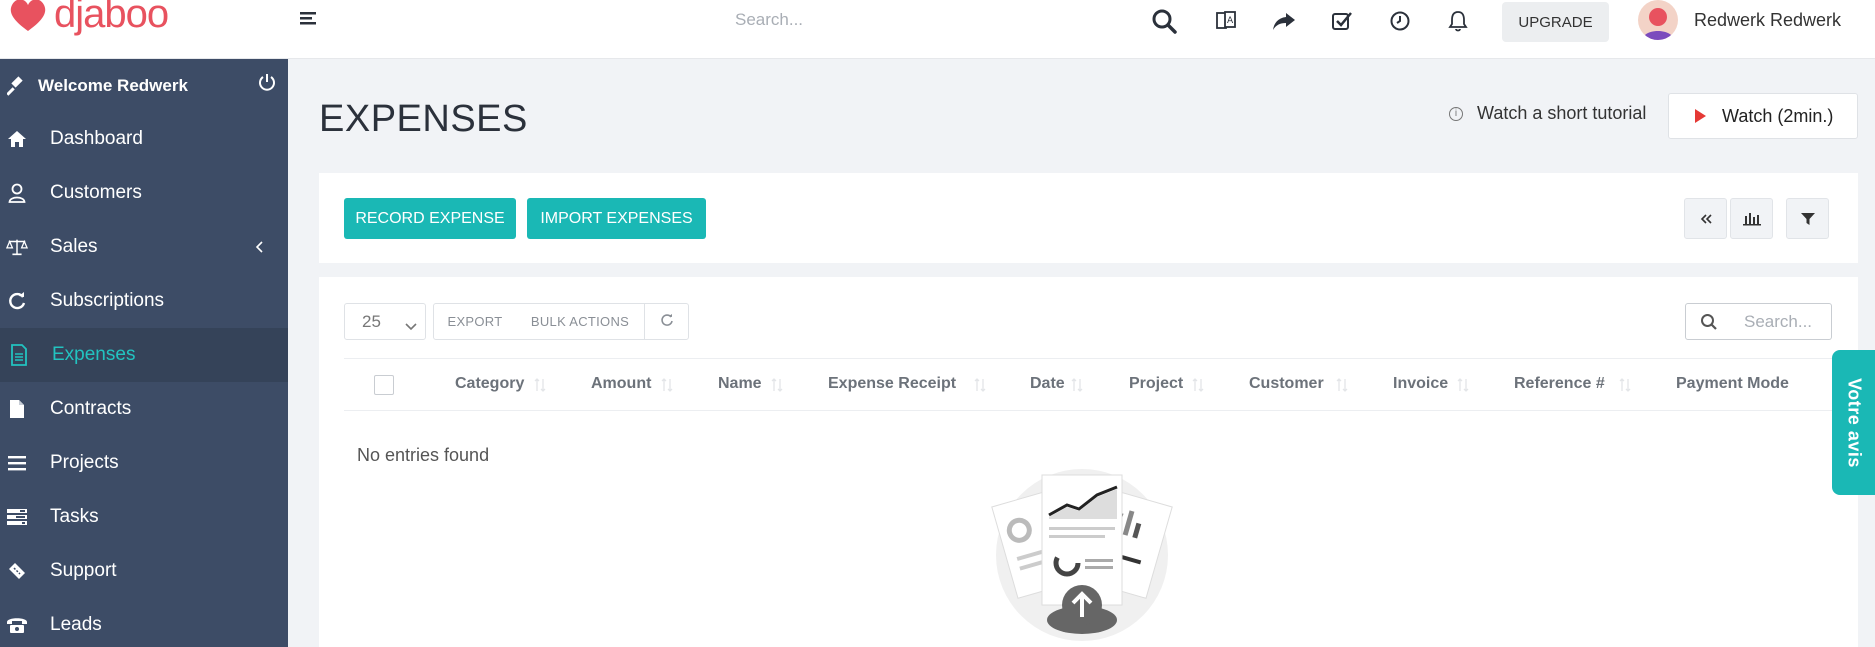 This screenshot has height=647, width=1875. Describe the element at coordinates (1782, 321) in the screenshot. I see `table-search-input` at that location.